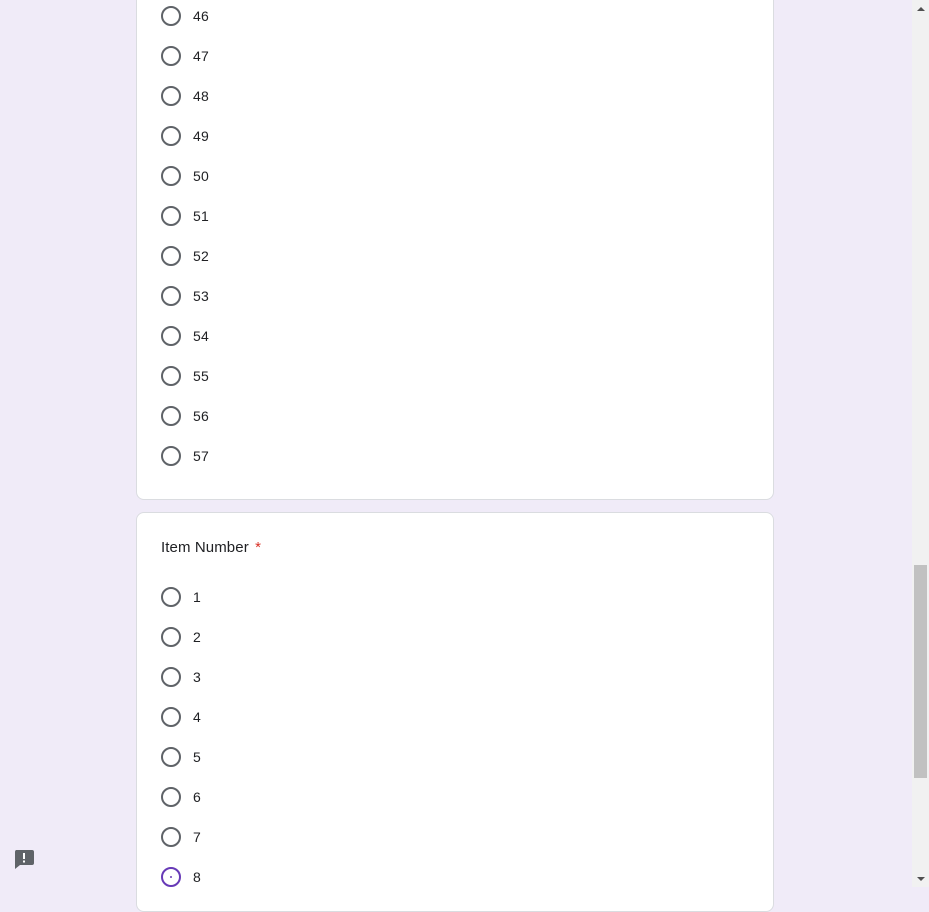  Describe the element at coordinates (185, 216) in the screenshot. I see `radio-option-51: 51` at that location.